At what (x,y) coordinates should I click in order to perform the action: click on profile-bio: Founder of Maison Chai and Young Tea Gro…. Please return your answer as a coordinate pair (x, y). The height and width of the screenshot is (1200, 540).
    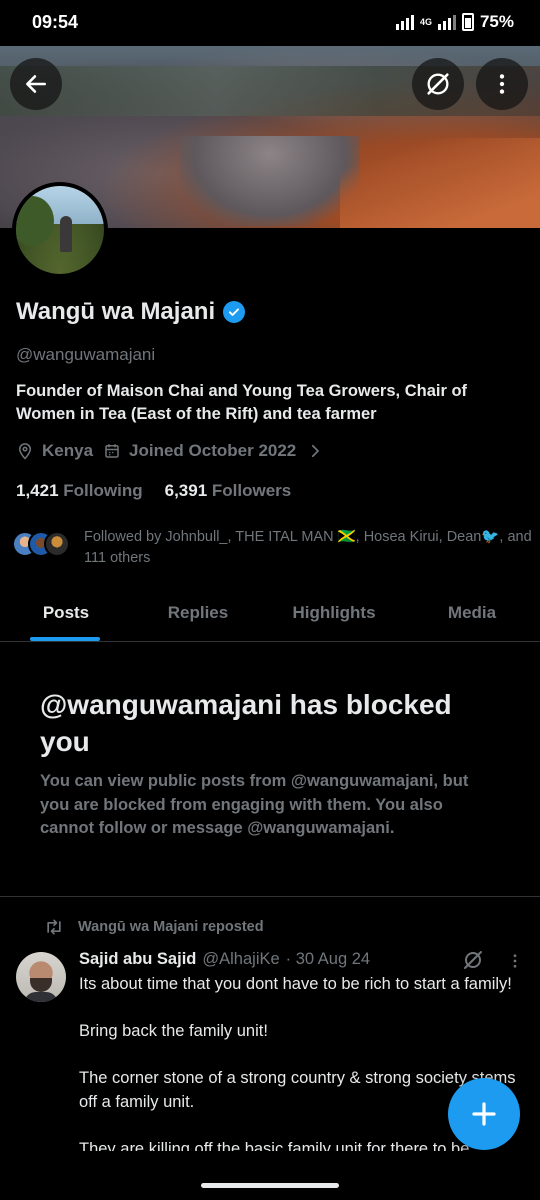
    Looking at the image, I should click on (242, 402).